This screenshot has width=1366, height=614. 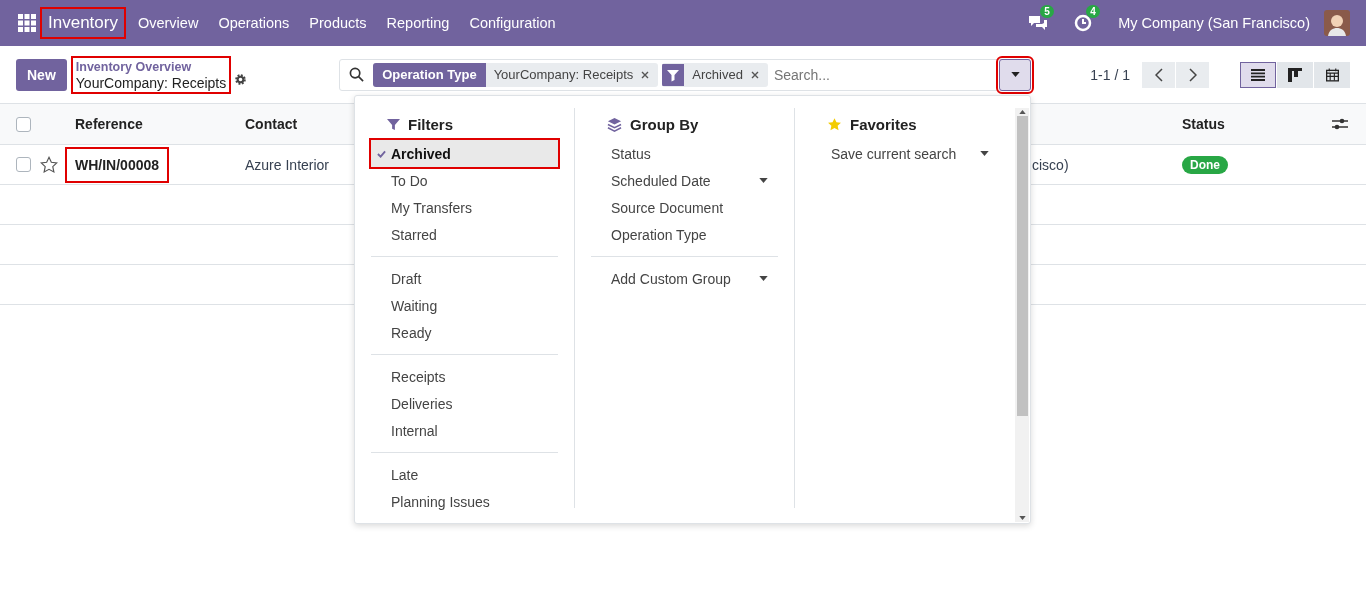 What do you see at coordinates (23, 124) in the screenshot?
I see `select-all-checkbox` at bounding box center [23, 124].